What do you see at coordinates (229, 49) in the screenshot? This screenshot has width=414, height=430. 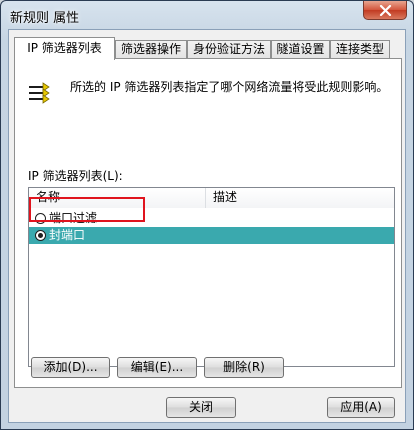 I see `tab-authentication-methods: 身份验证方法` at bounding box center [229, 49].